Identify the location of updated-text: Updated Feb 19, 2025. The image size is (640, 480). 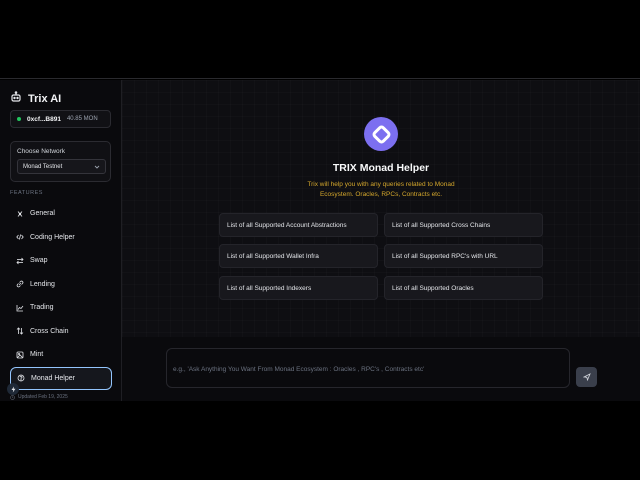
(43, 397).